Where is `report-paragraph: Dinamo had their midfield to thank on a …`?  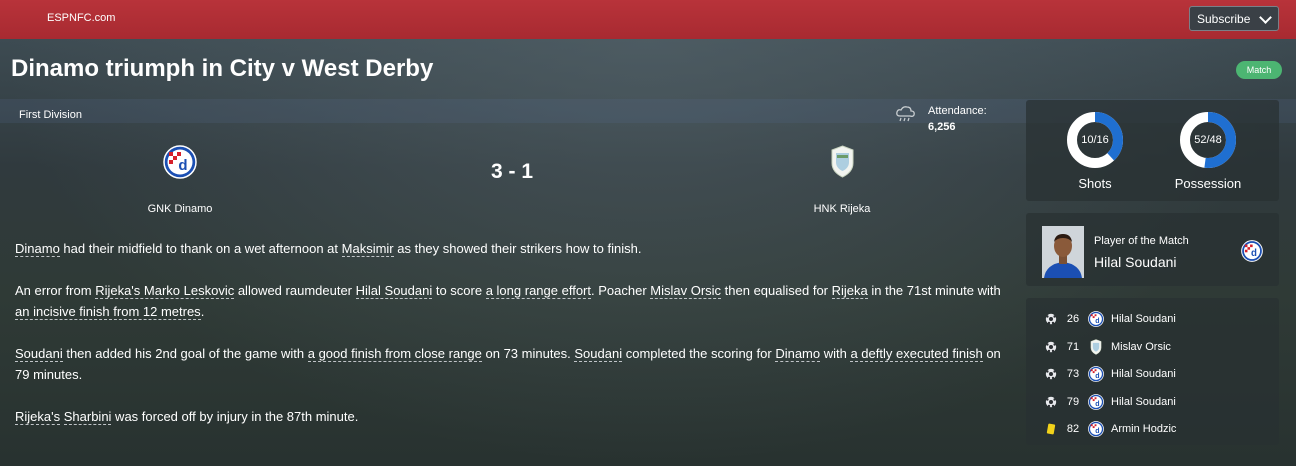
report-paragraph: Dinamo had their midfield to thank on a … is located at coordinates (510, 248).